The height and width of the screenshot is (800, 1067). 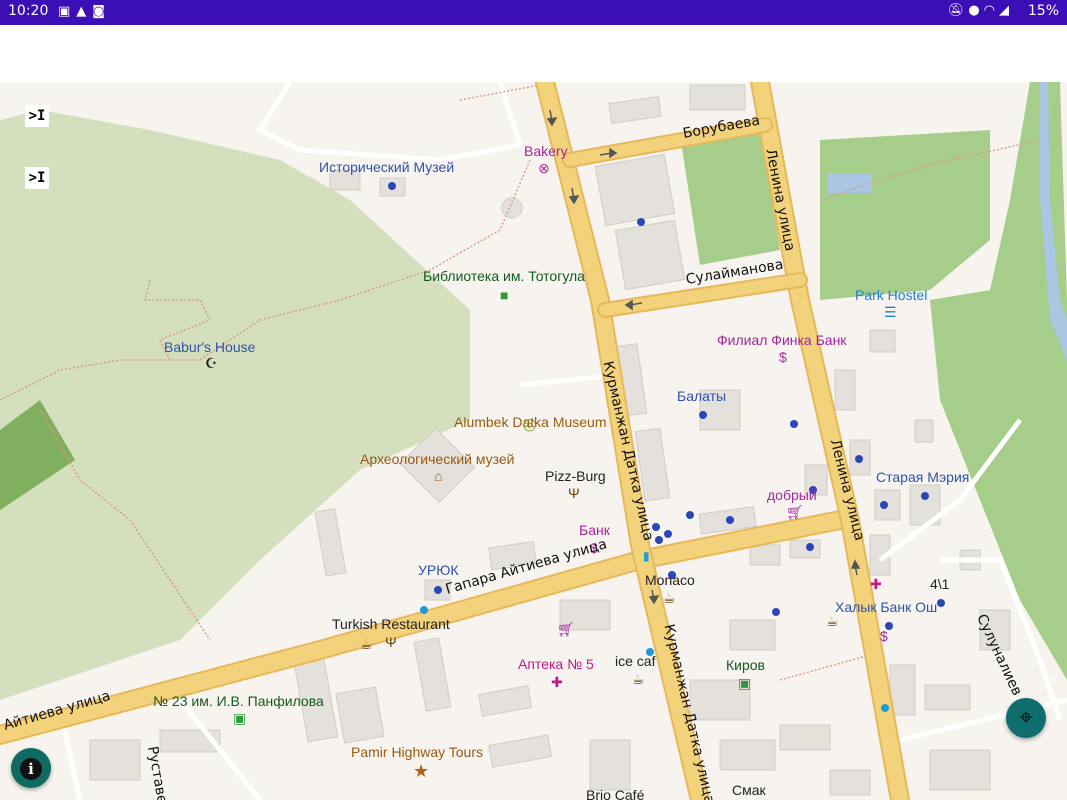 I want to click on bank-icon: $, so click(x=783, y=357).